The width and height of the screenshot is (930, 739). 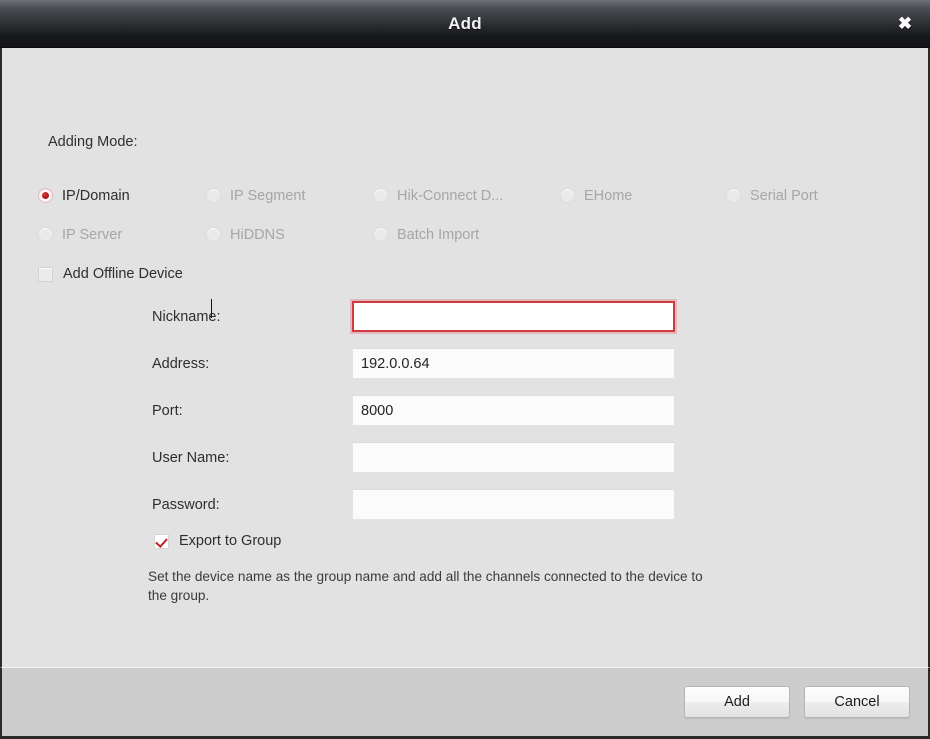 I want to click on radio-batch-import: Batch Import, so click(x=466, y=235).